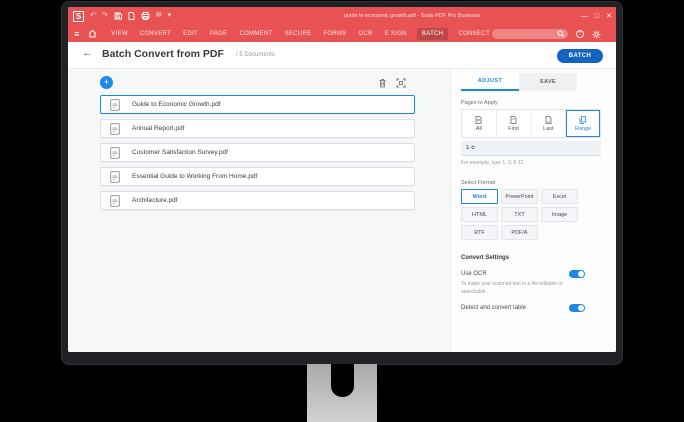  I want to click on page-range-icon, so click(583, 119).